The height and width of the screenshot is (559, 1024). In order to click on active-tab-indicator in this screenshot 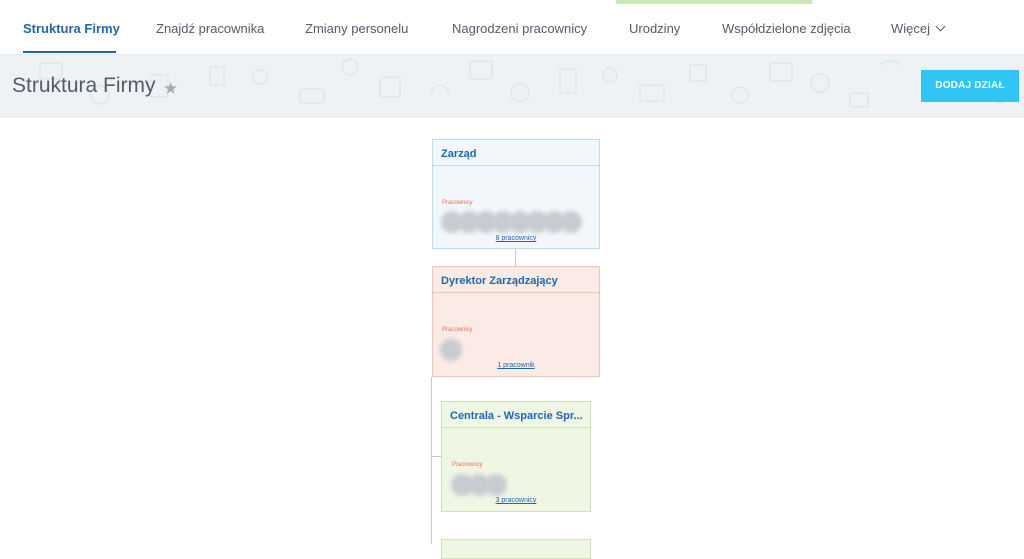, I will do `click(69, 52)`.